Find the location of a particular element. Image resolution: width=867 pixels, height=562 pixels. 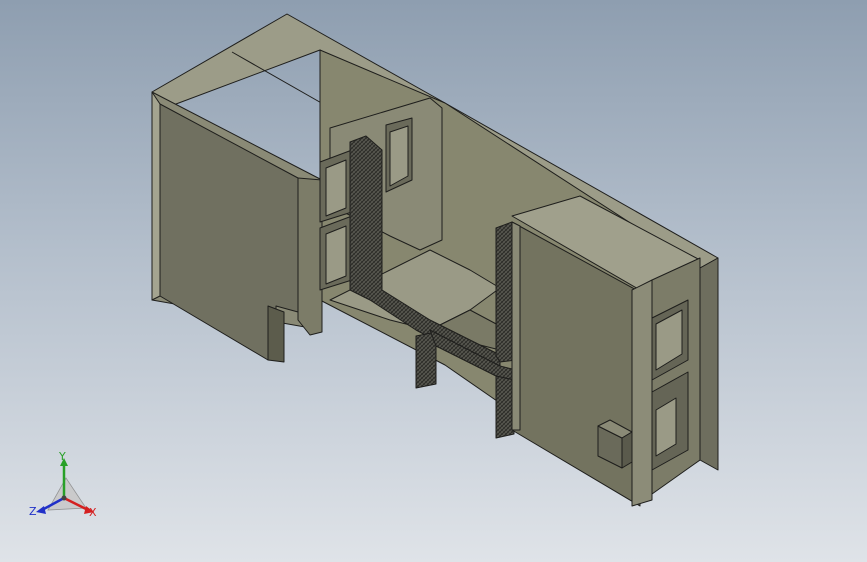

section-cut-lower is located at coordinates (426, 360).